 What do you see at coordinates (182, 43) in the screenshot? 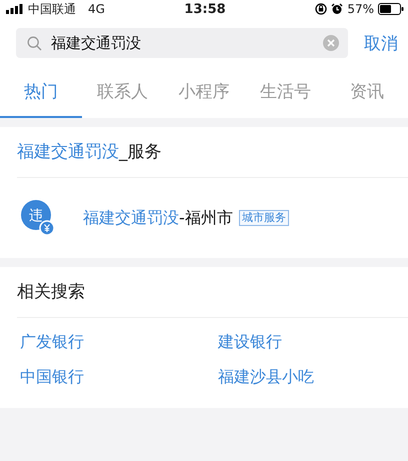
I see `search-field: 福建交通罚没` at bounding box center [182, 43].